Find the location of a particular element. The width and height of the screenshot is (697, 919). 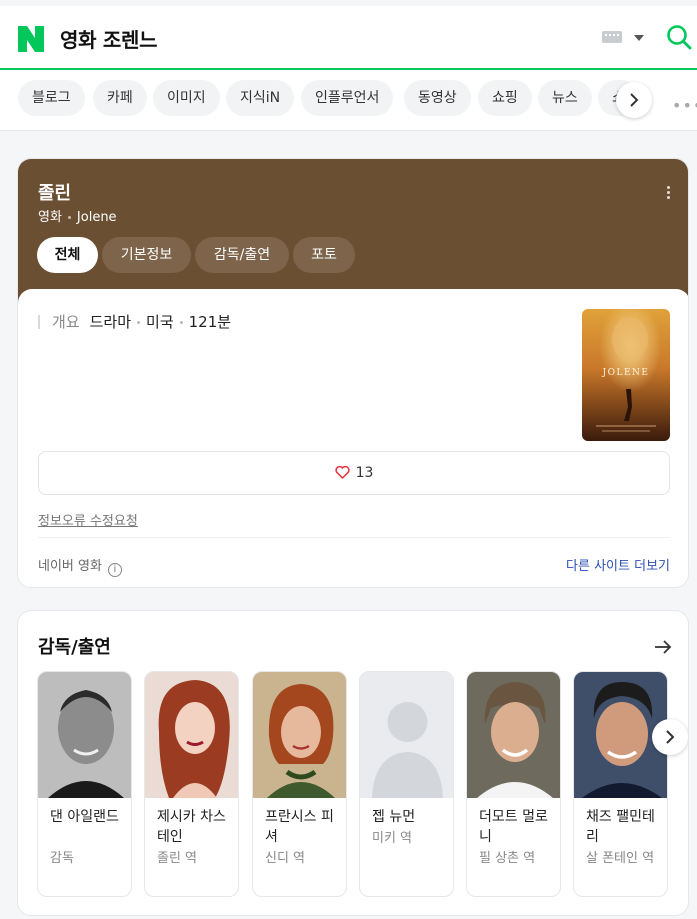

movie-subtitle: 영화 Jolene is located at coordinates (77, 215).